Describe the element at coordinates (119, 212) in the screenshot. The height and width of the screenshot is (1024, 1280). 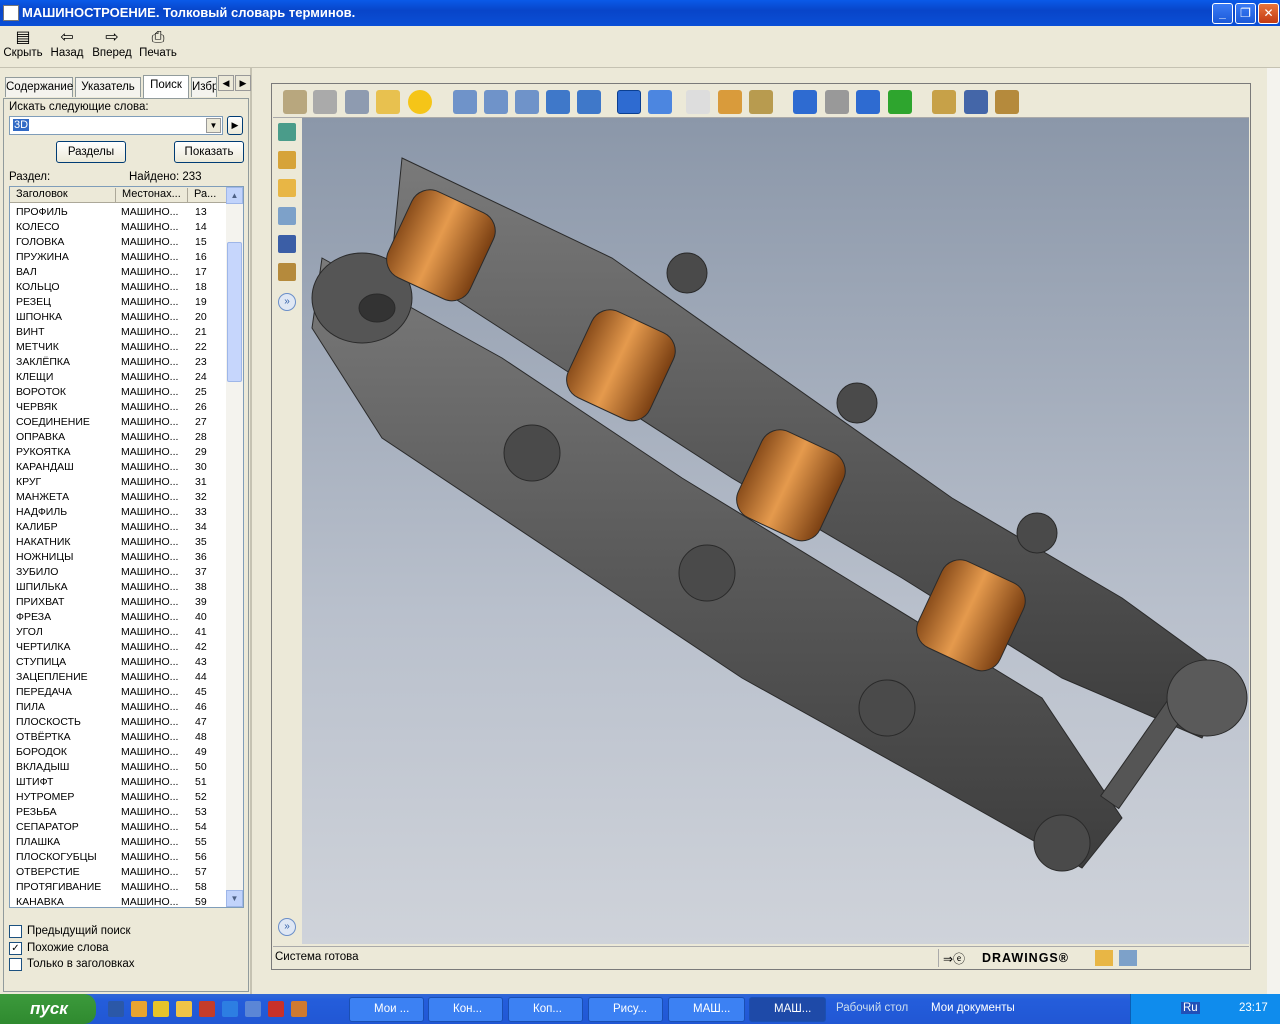
I see `list-item: ПРОФИЛЬ МАШИНО... 13` at that location.